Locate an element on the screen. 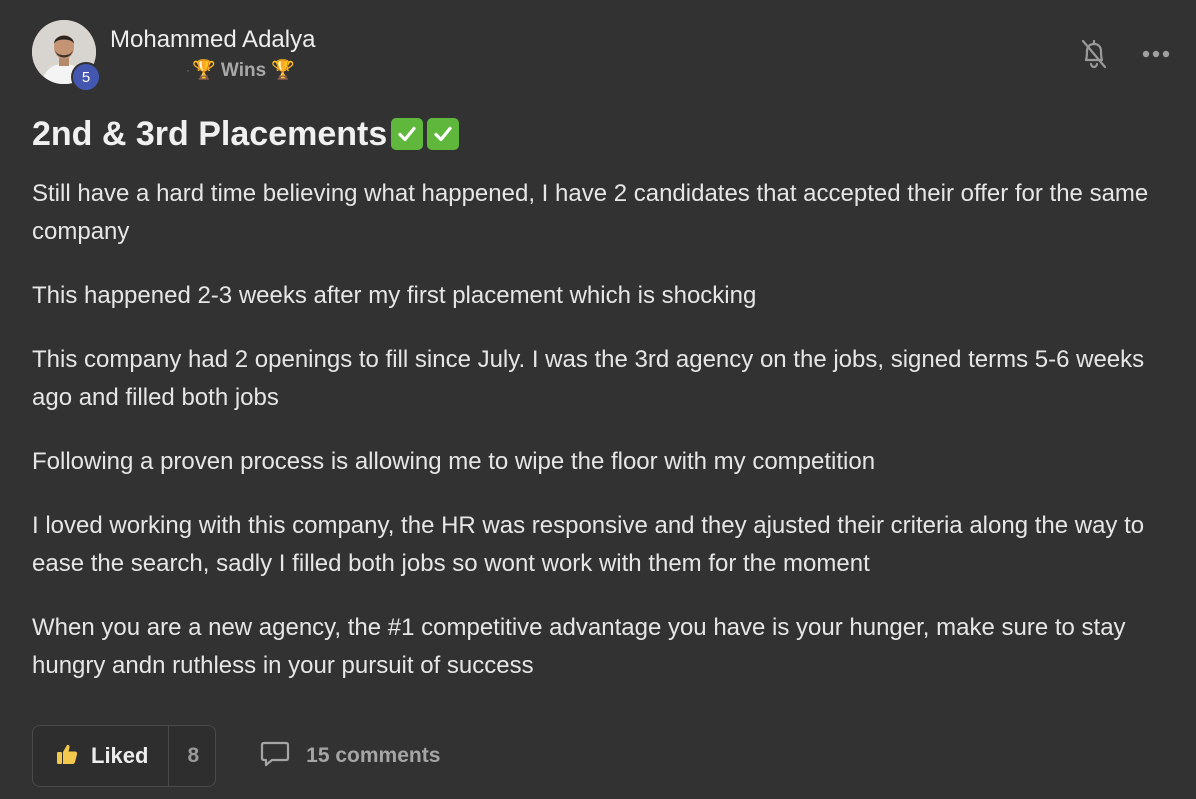  post-title: 2nd & 3rd Placements is located at coordinates (246, 134).